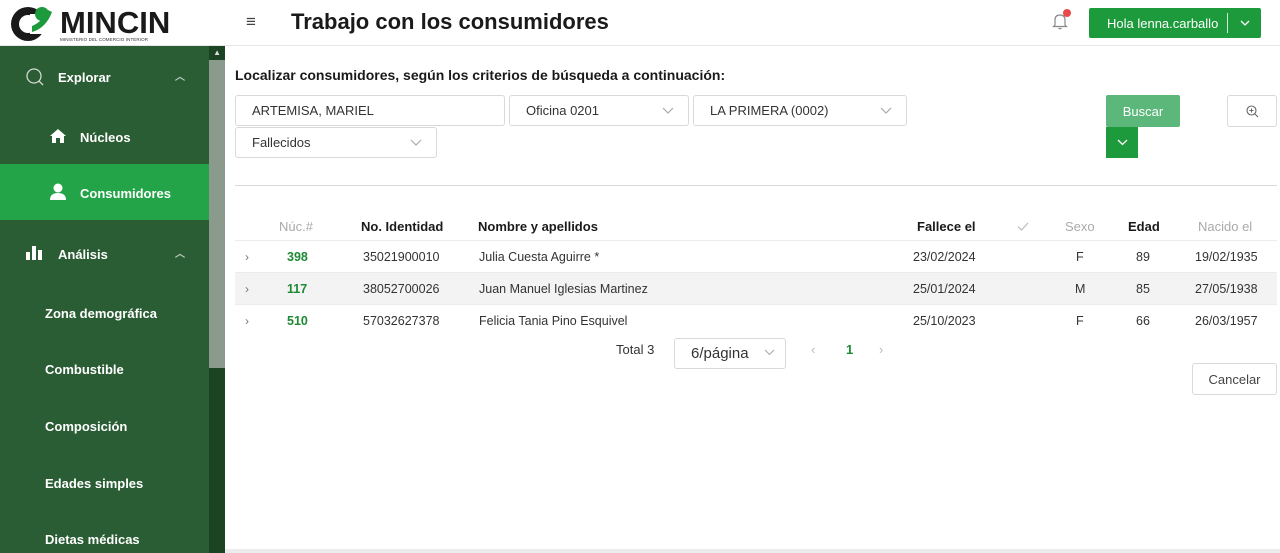 The image size is (1280, 553). Describe the element at coordinates (1234, 379) in the screenshot. I see `cancel-button: Cancelar` at that location.